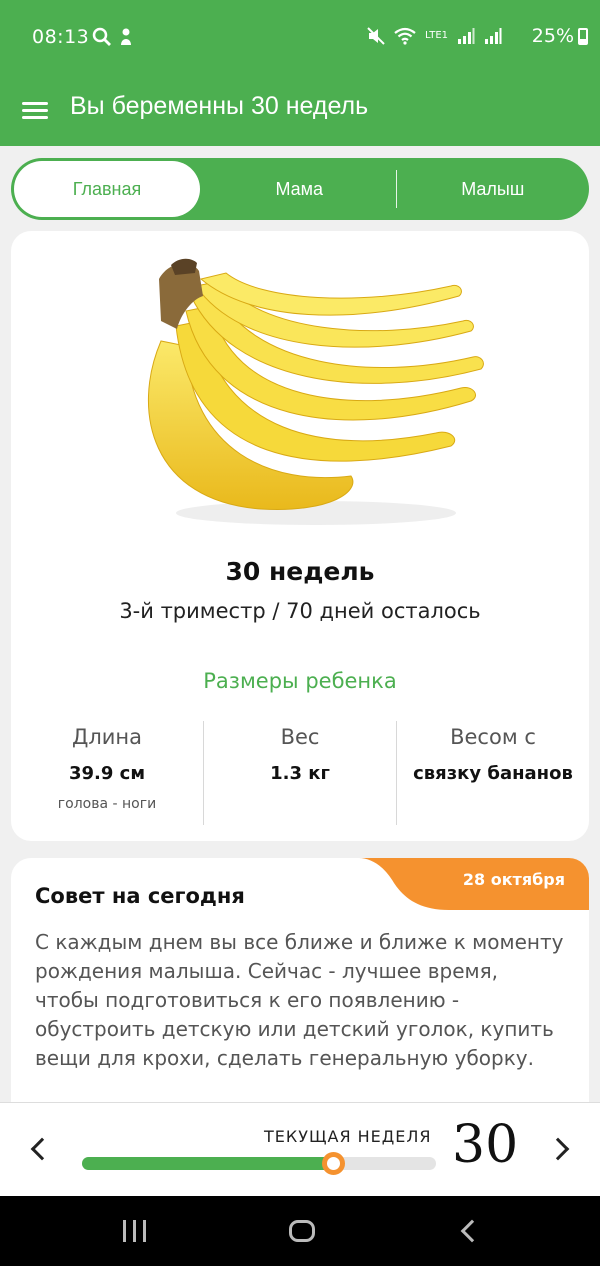 This screenshot has width=600, height=1266. I want to click on home-button, so click(302, 1231).